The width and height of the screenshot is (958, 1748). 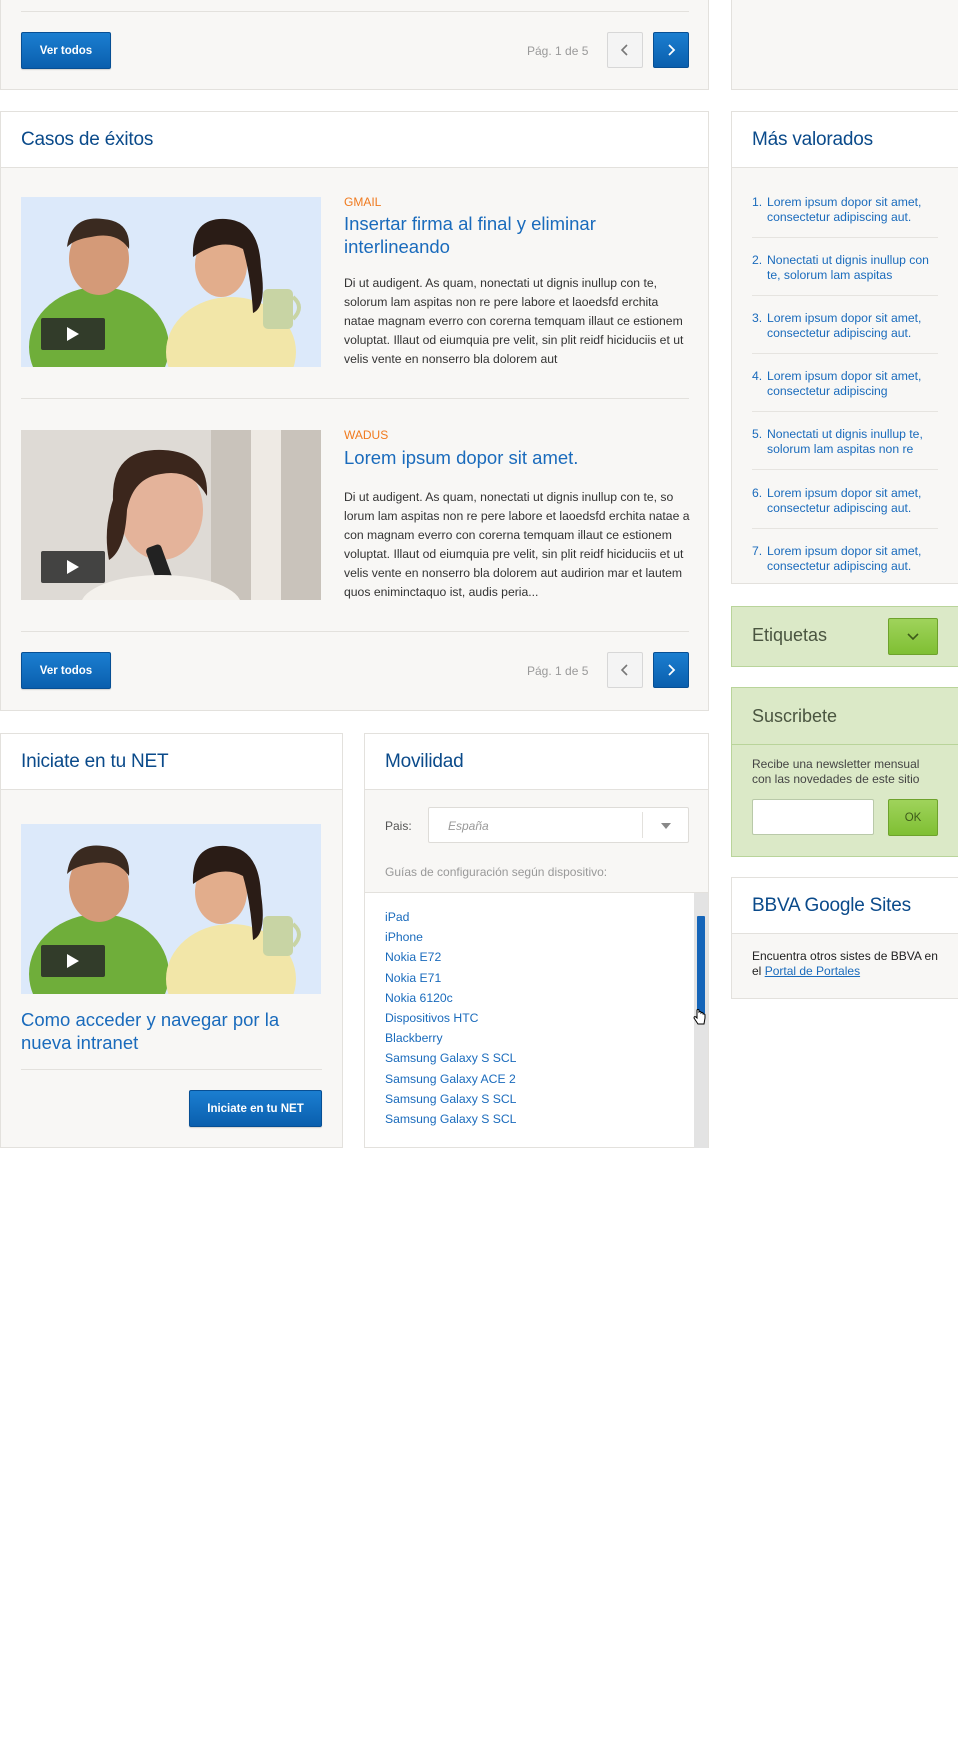 What do you see at coordinates (831, 905) in the screenshot?
I see `panel-title: BBVA Google Sites` at bounding box center [831, 905].